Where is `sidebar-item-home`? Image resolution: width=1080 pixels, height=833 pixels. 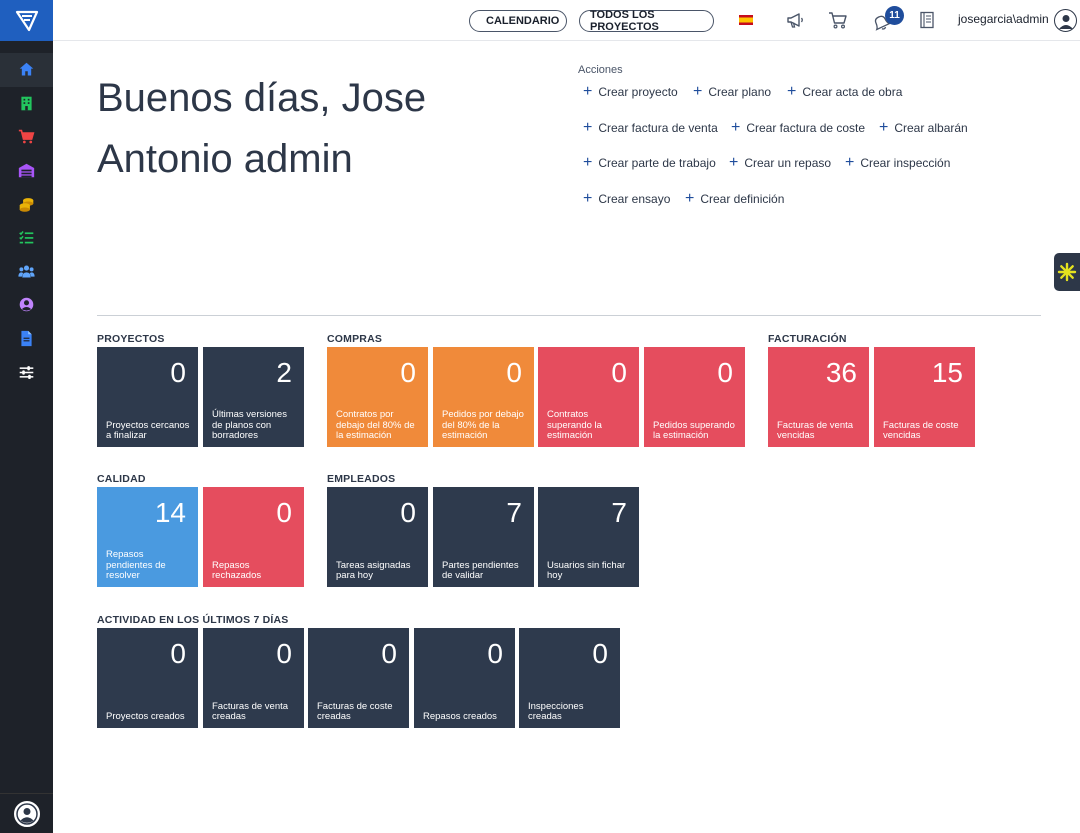
sidebar-item-home is located at coordinates (26, 70).